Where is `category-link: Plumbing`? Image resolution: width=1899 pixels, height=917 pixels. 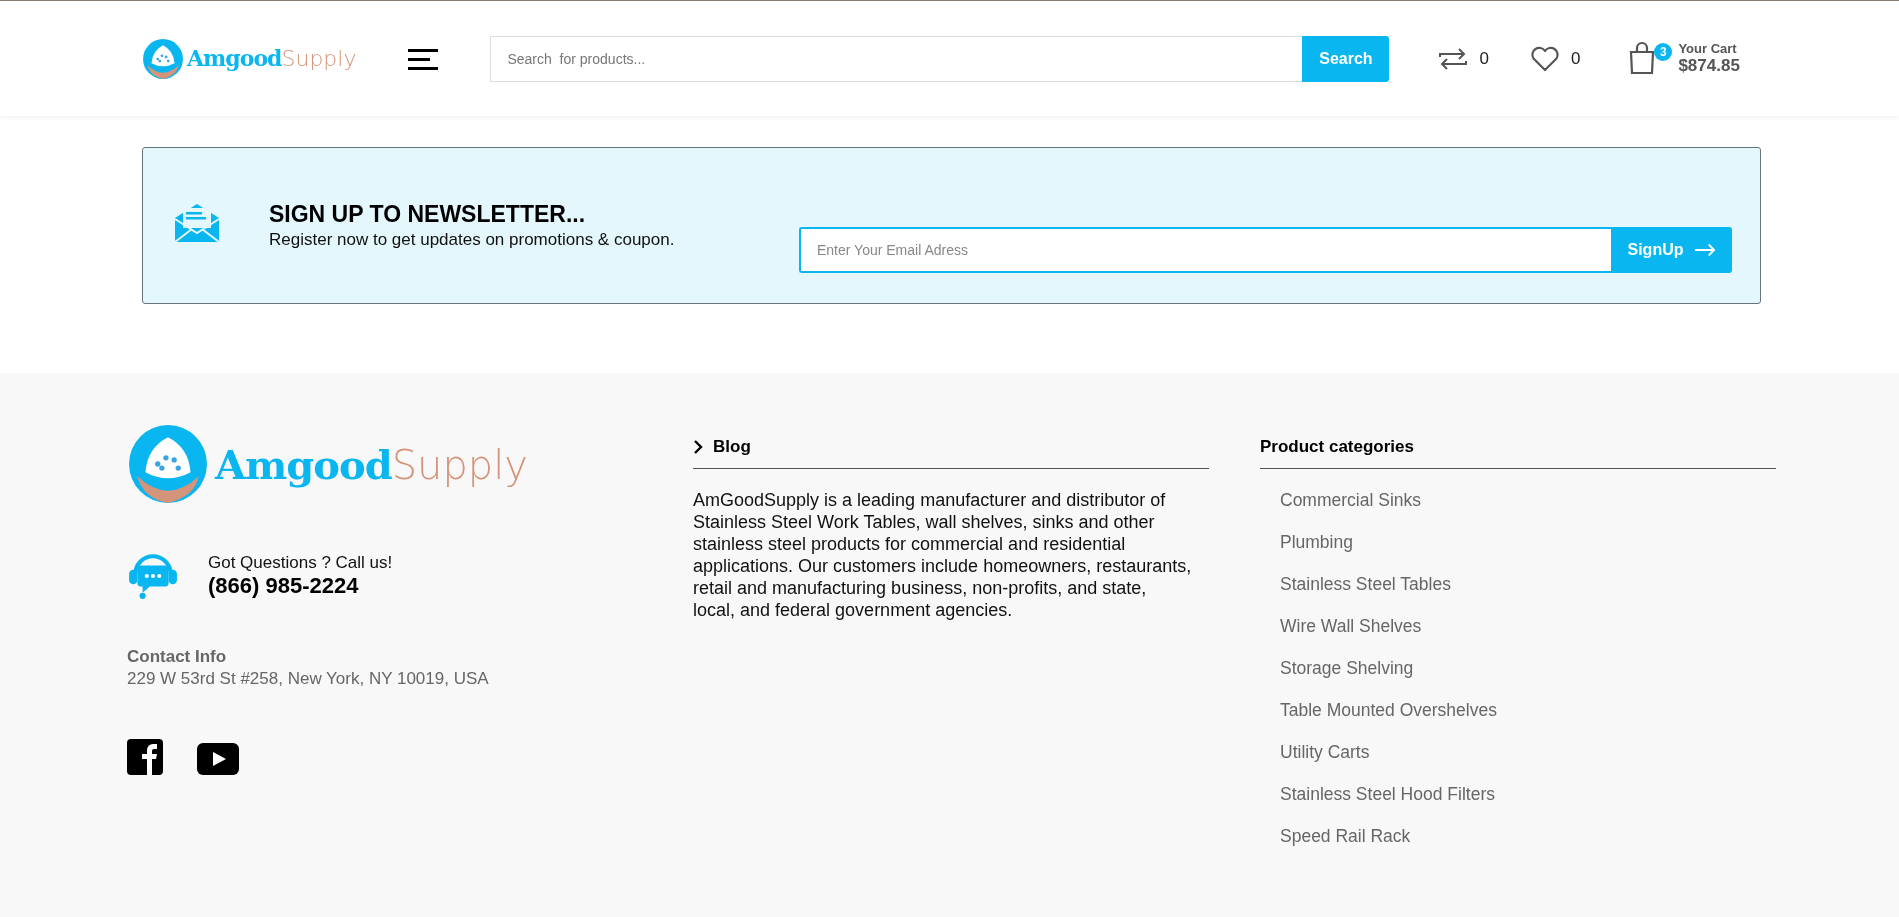 category-link: Plumbing is located at coordinates (1528, 553).